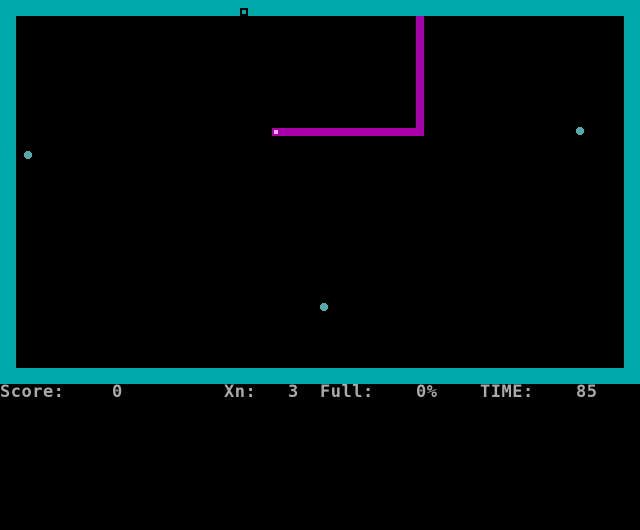 This screenshot has height=530, width=640. Describe the element at coordinates (276, 132) in the screenshot. I see `player-cursor-icon` at that location.